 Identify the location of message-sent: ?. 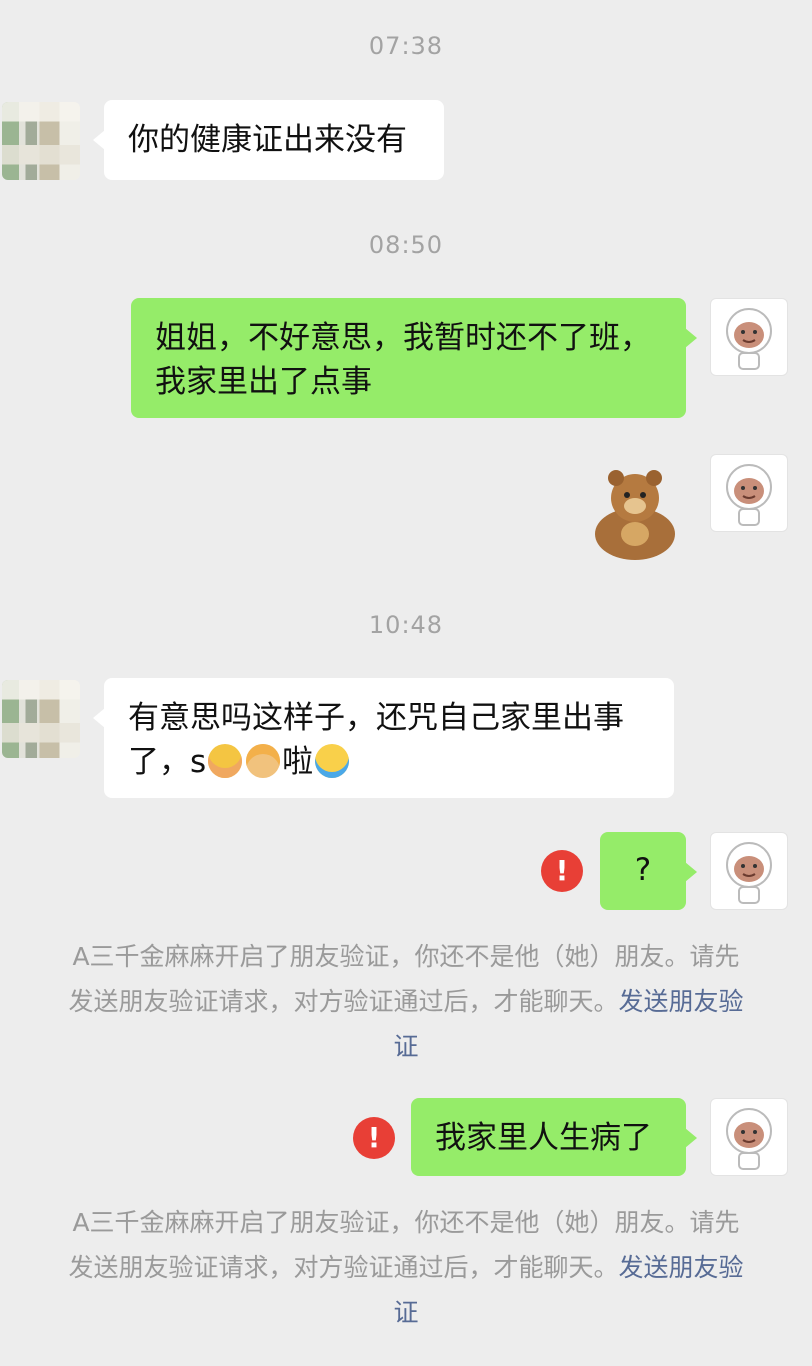
(648, 871).